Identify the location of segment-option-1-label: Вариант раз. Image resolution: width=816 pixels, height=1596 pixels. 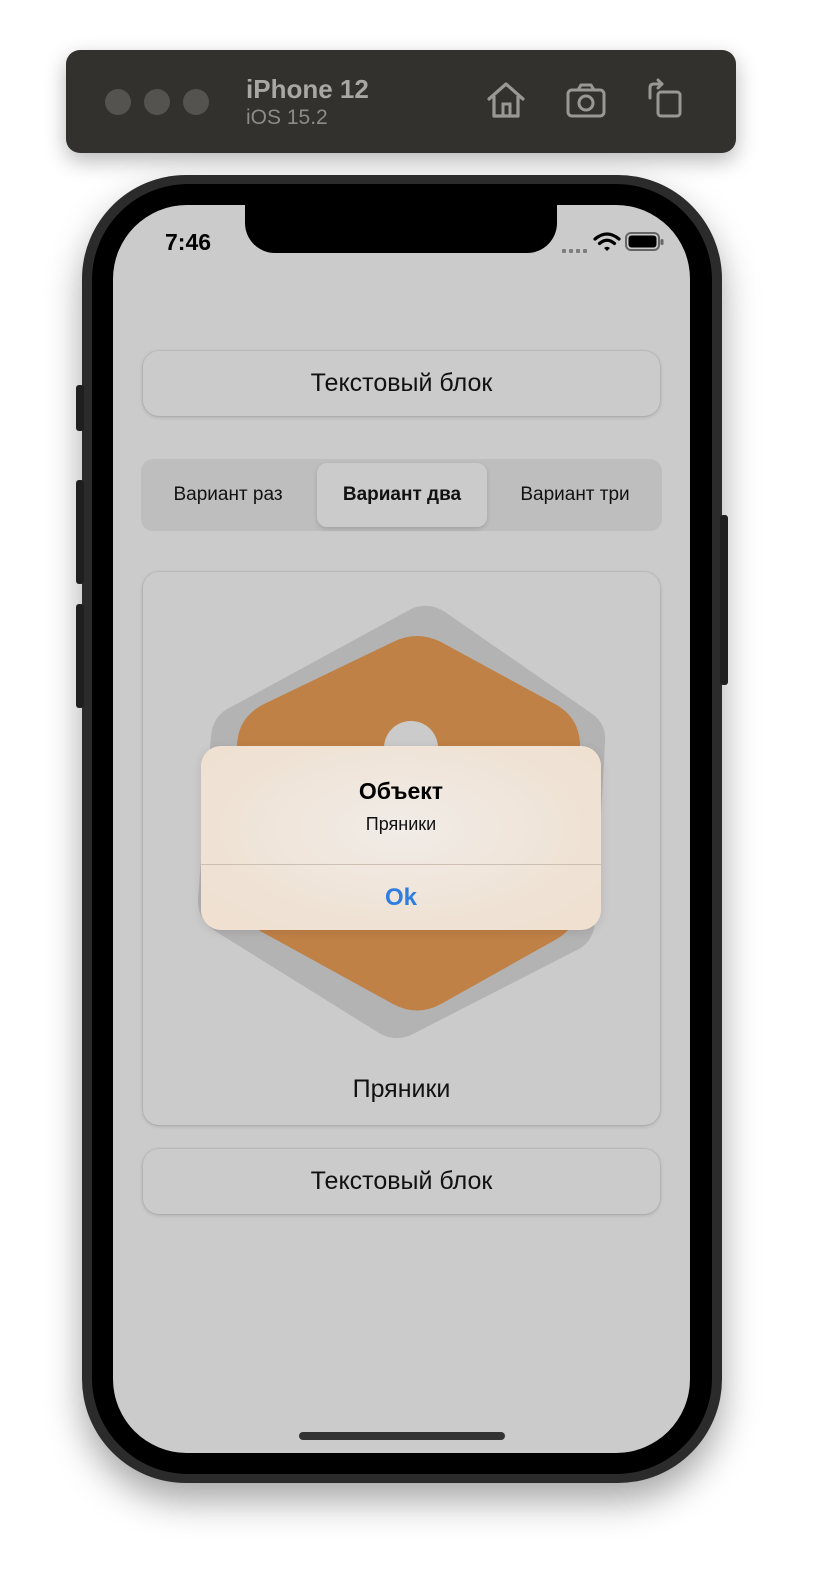
(228, 494).